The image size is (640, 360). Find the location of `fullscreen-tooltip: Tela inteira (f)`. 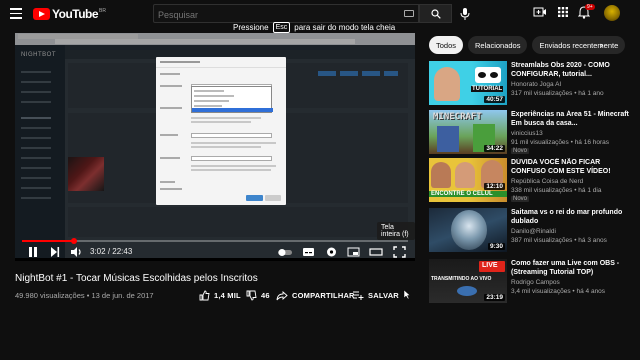

fullscreen-tooltip: Tela inteira (f) is located at coordinates (396, 231).